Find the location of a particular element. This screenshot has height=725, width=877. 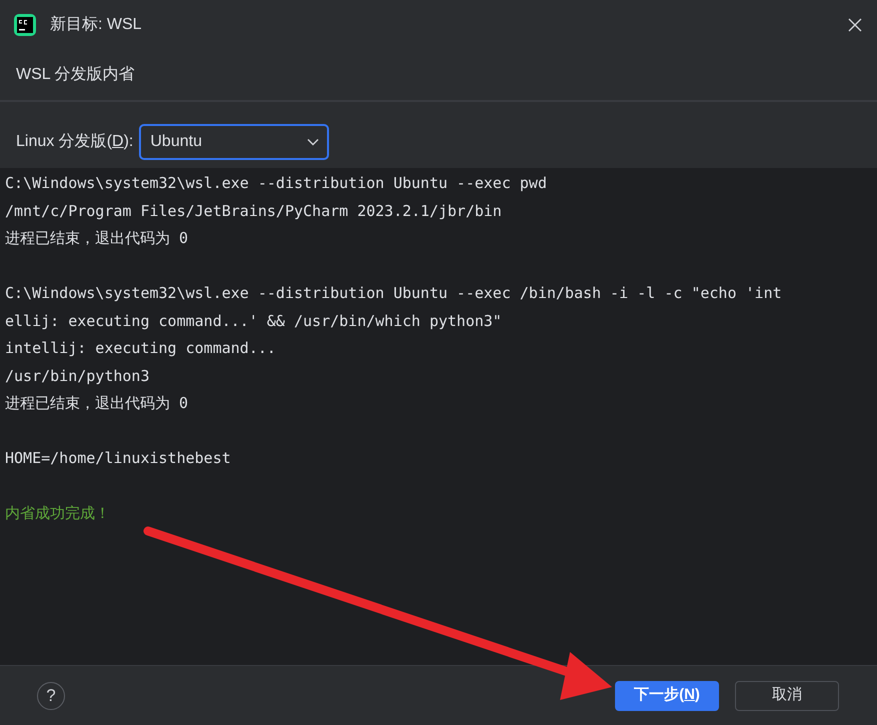

console-line: 内省成功完成！ is located at coordinates (57, 513).